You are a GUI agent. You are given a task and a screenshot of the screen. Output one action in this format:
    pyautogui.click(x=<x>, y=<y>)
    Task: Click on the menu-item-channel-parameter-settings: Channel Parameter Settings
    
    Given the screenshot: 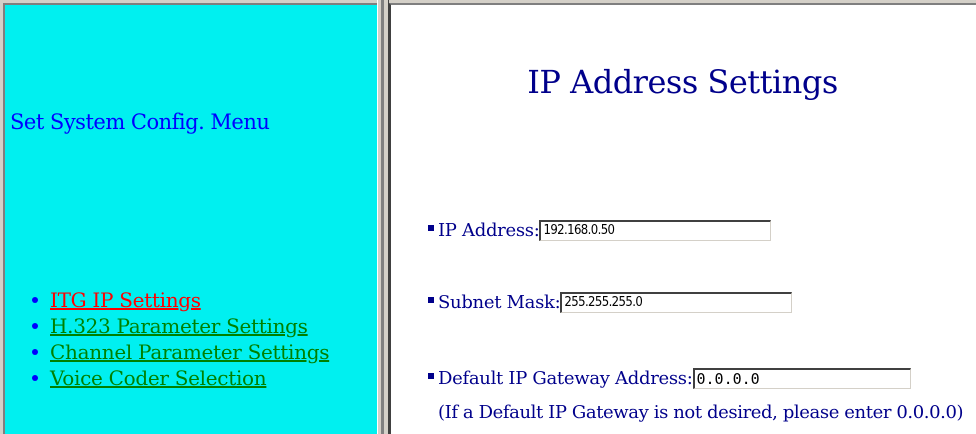 What is the action you would take?
    pyautogui.click(x=180, y=352)
    